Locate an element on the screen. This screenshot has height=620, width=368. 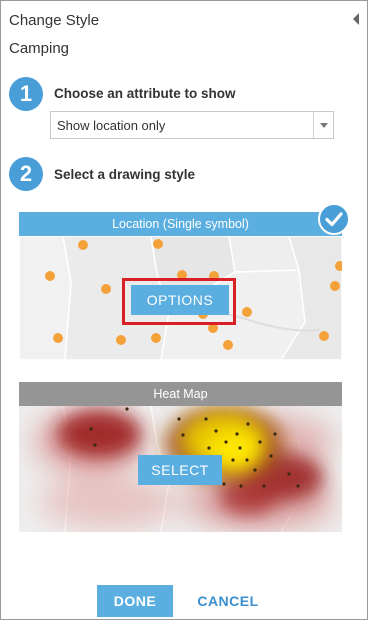
step-1-badge: 1 is located at coordinates (26, 94).